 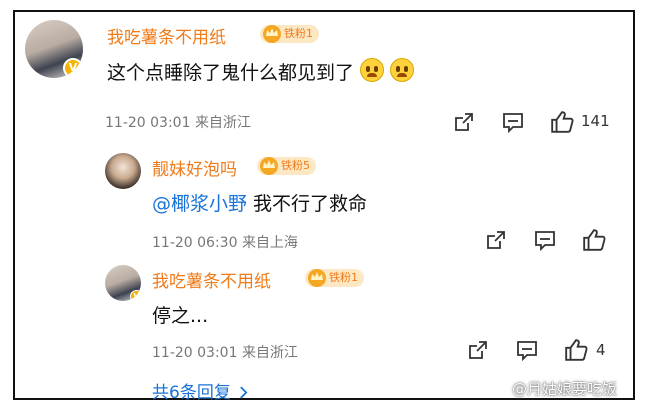 I want to click on like-count: 4, so click(x=601, y=350).